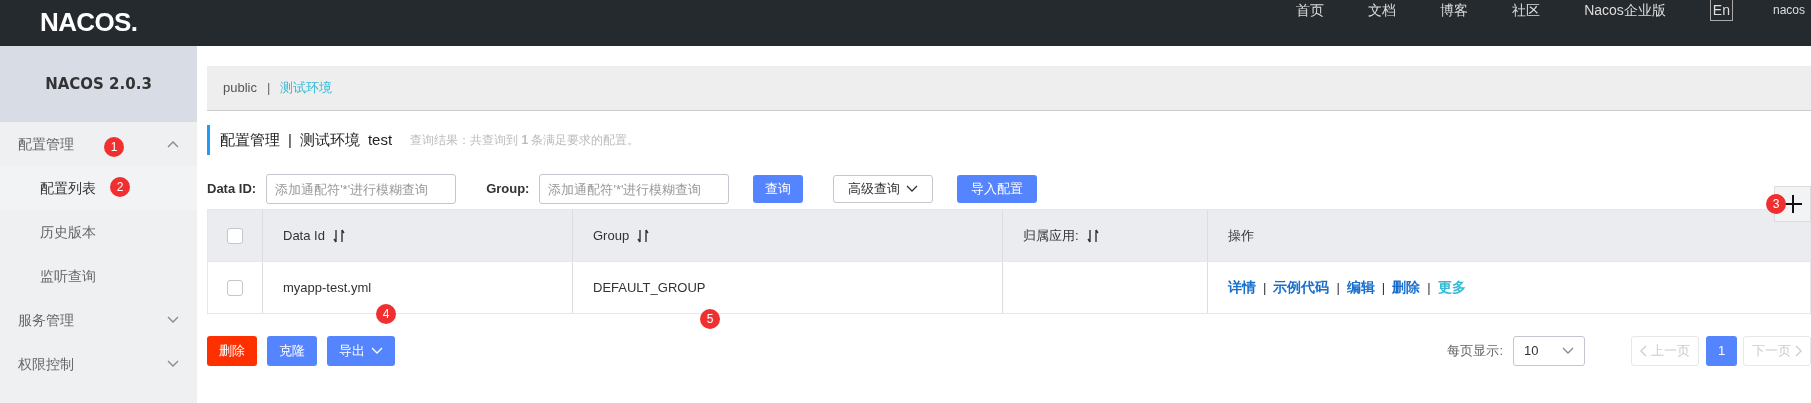  I want to click on menu-item: 配置管理, so click(46, 144).